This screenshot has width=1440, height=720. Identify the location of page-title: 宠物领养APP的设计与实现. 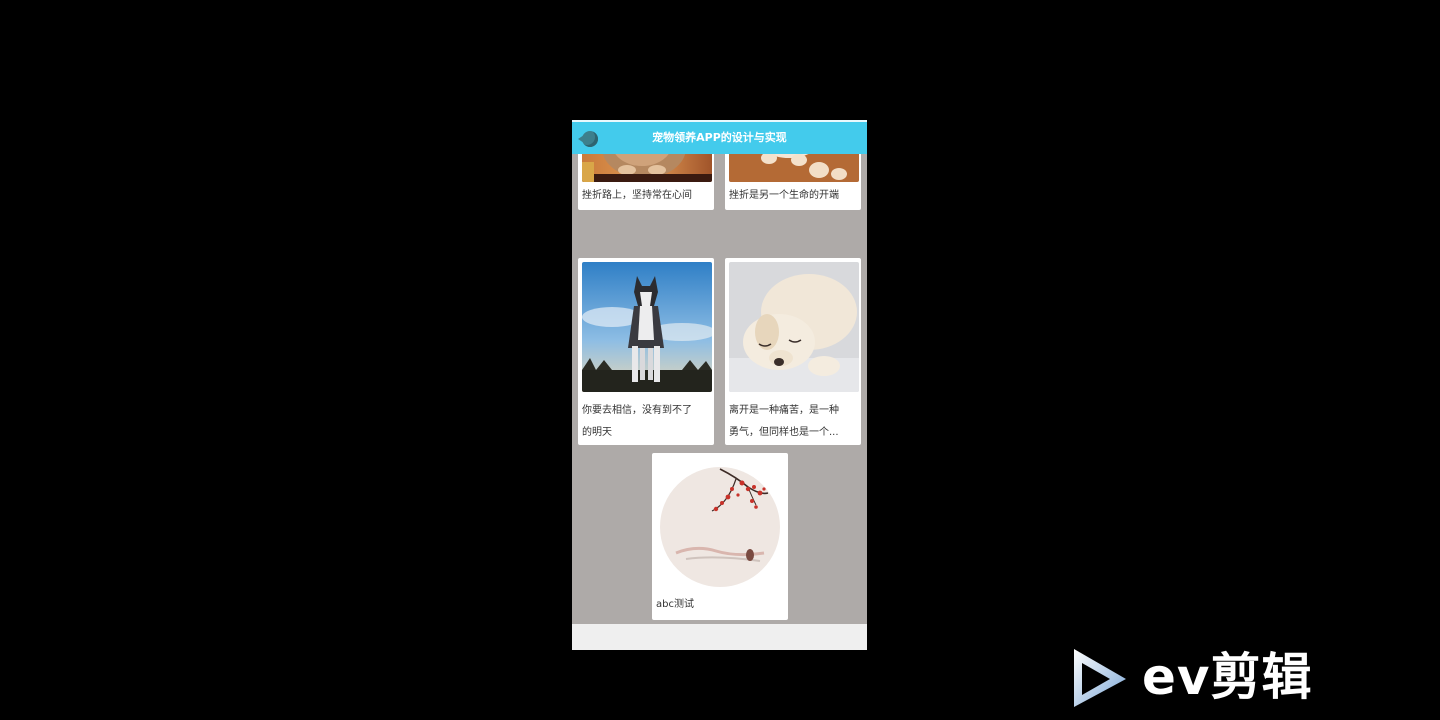
(719, 137).